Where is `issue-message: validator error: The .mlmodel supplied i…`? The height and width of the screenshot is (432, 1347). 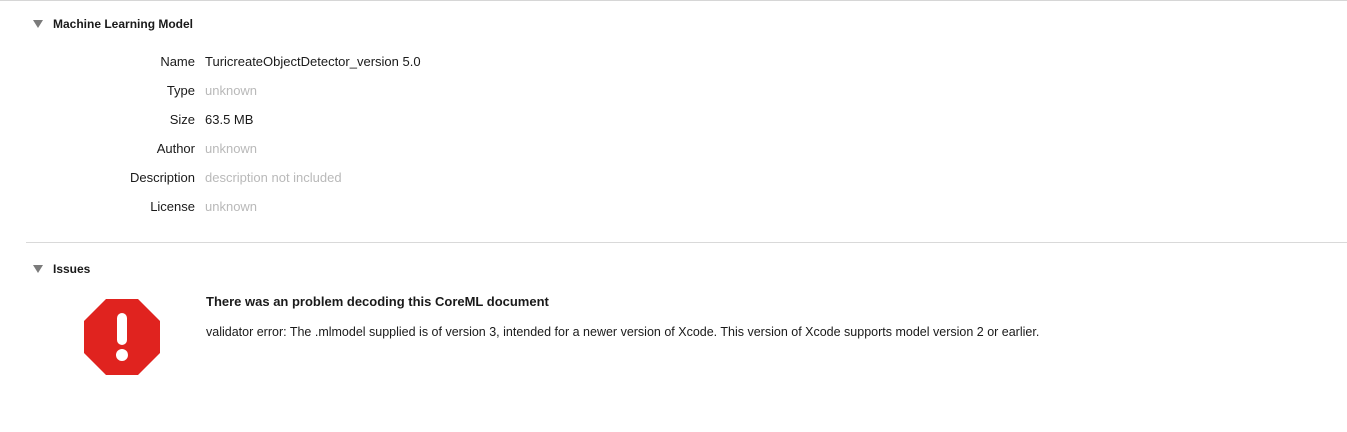 issue-message: validator error: The .mlmodel supplied i… is located at coordinates (623, 332).